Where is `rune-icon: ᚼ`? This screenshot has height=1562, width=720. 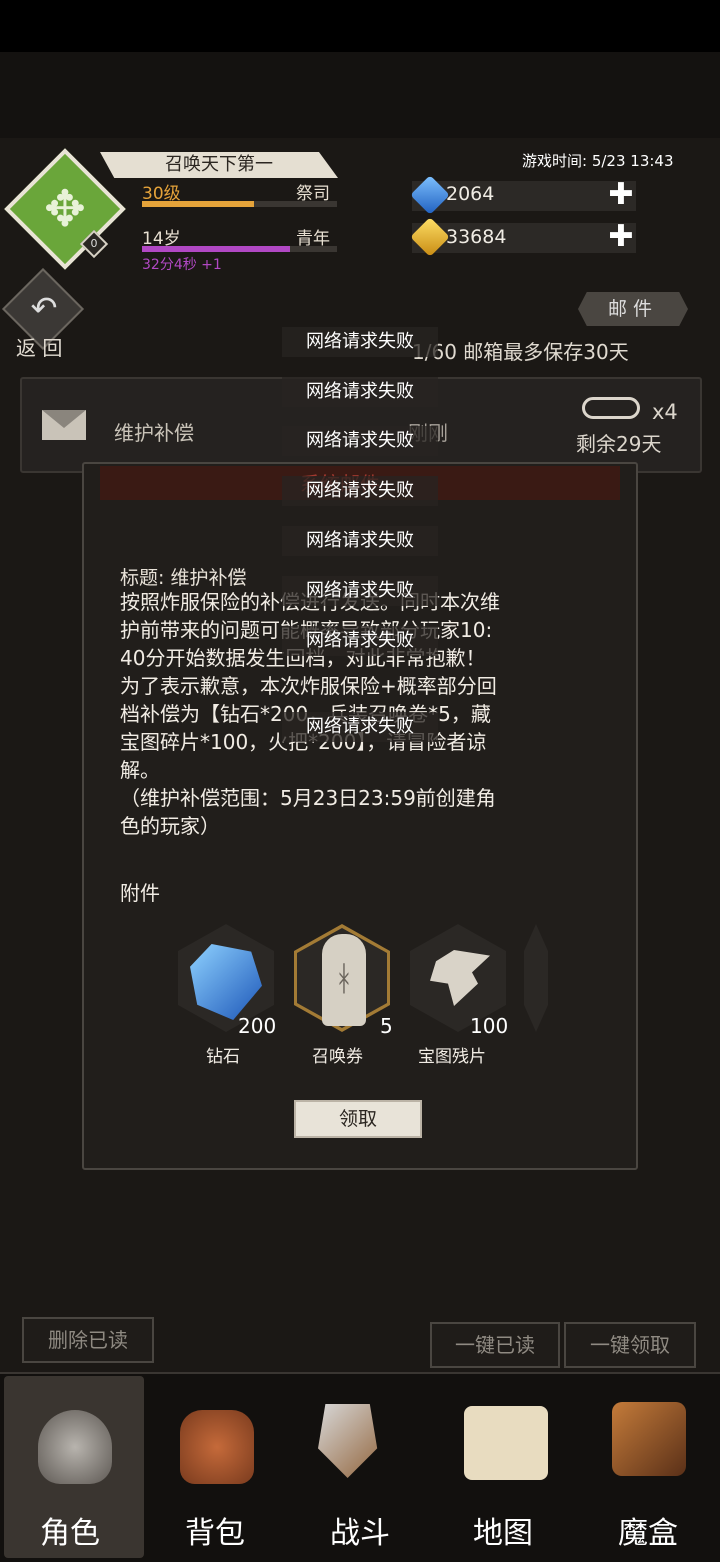
rune-icon: ᚼ is located at coordinates (344, 979).